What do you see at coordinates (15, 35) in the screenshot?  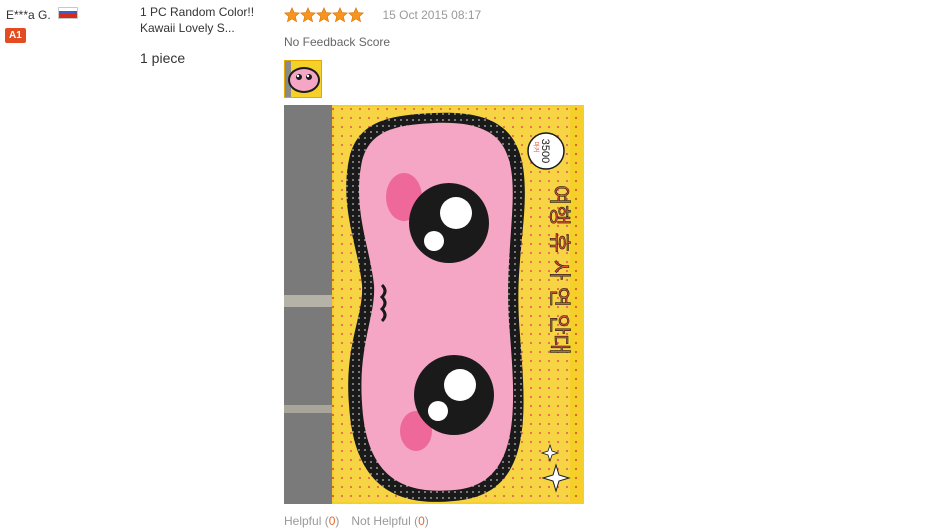 I see `buyer-level-badge: A1` at bounding box center [15, 35].